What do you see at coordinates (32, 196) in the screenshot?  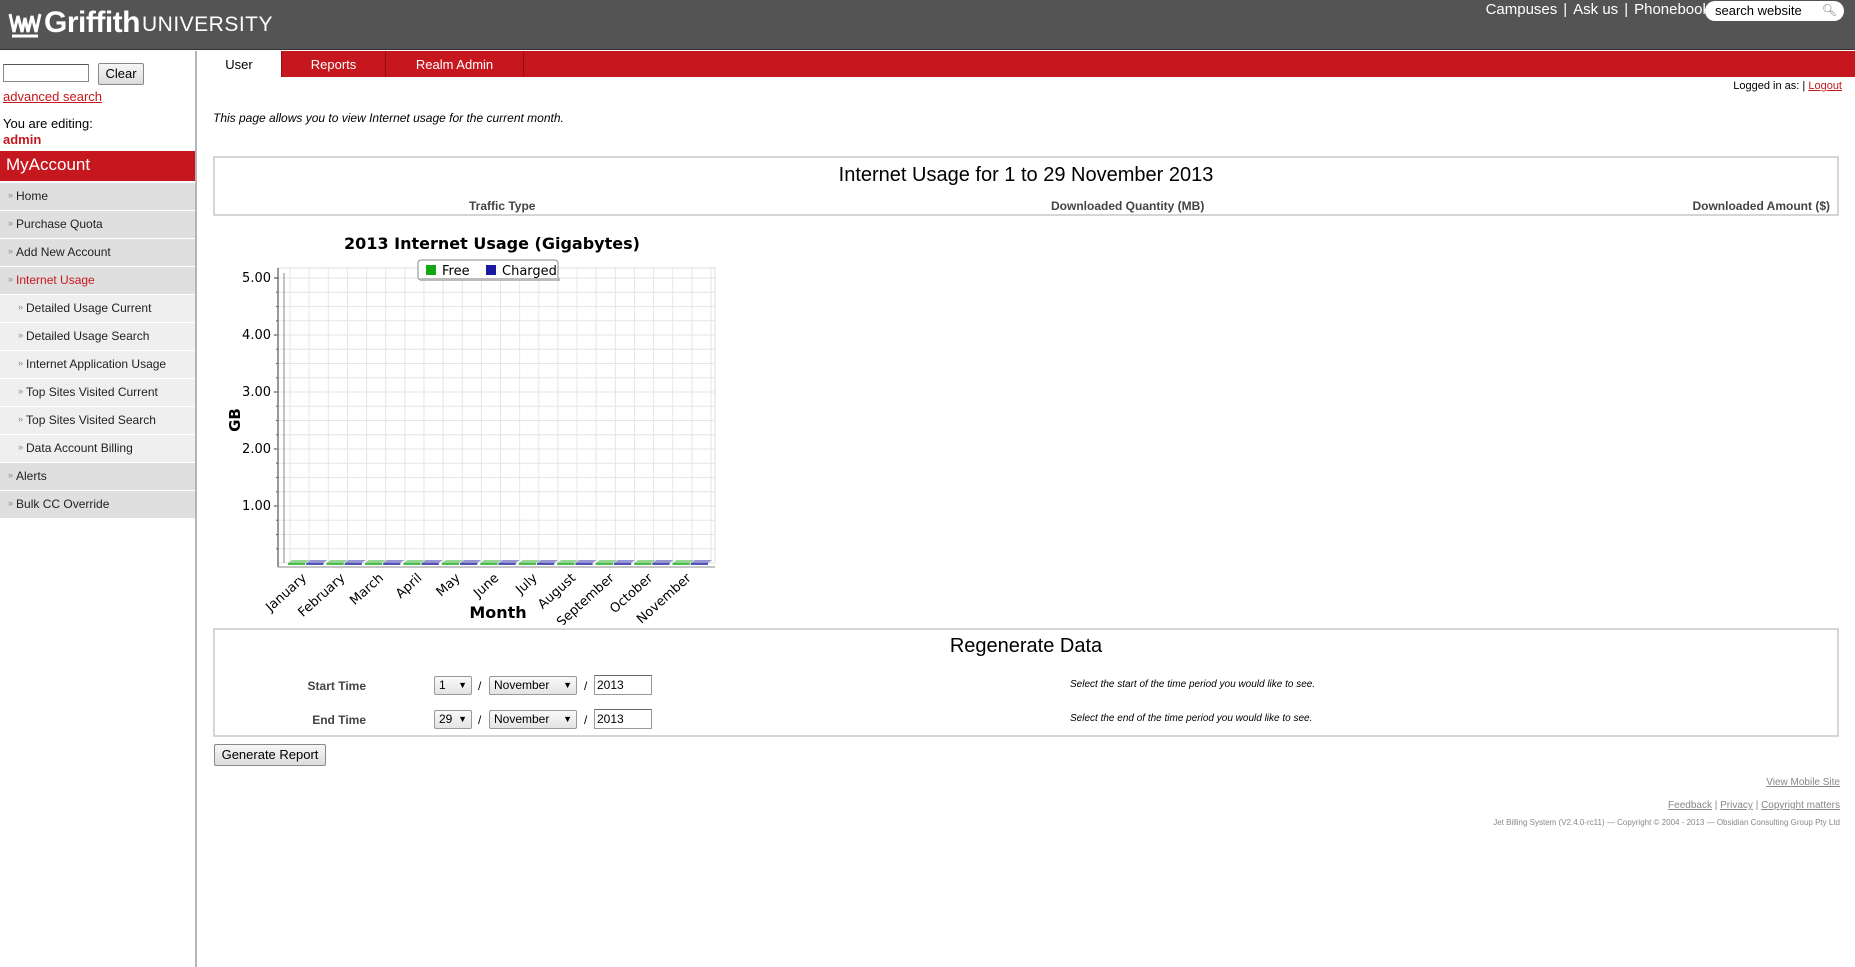 I see `sidebar-item-label: Home` at bounding box center [32, 196].